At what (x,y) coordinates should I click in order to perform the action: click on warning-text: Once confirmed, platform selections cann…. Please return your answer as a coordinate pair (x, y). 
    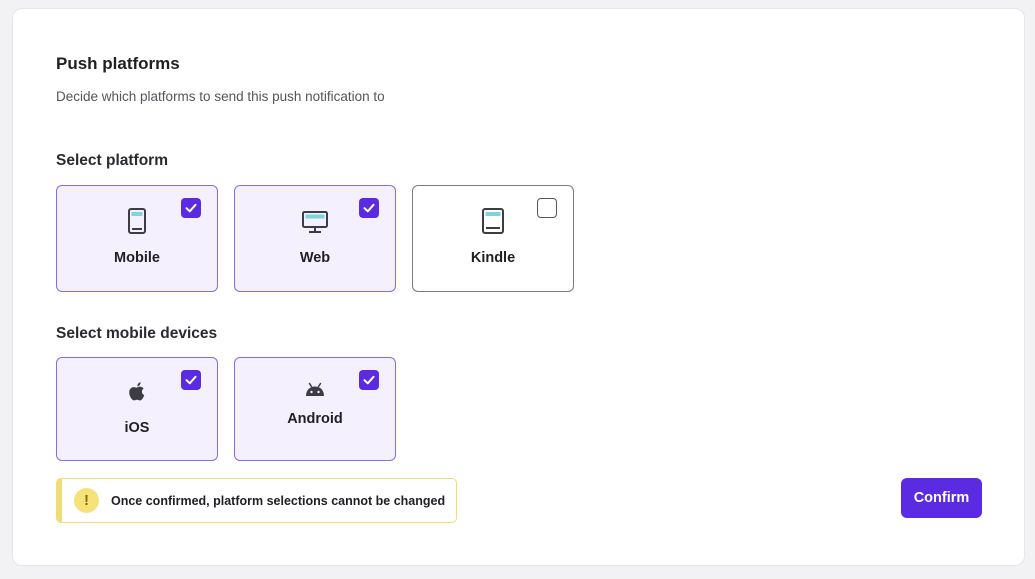
    Looking at the image, I should click on (278, 500).